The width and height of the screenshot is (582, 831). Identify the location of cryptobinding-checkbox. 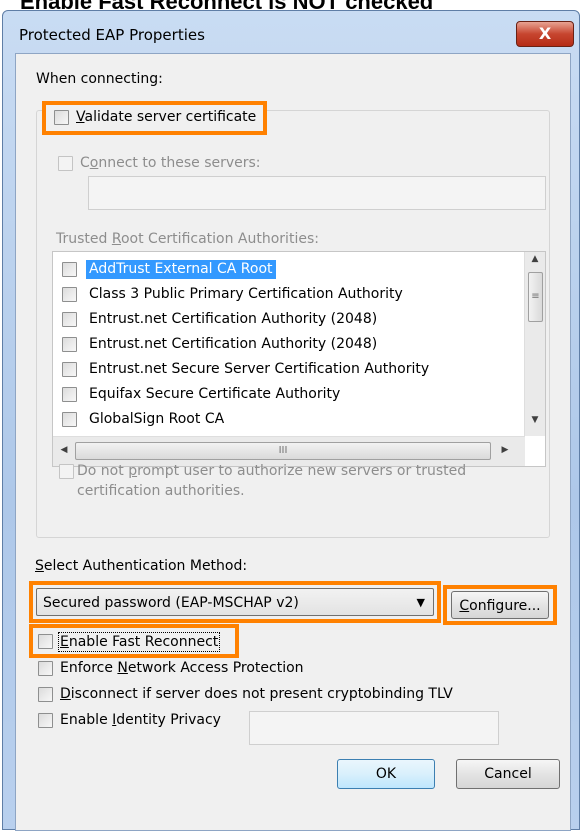
(45, 694).